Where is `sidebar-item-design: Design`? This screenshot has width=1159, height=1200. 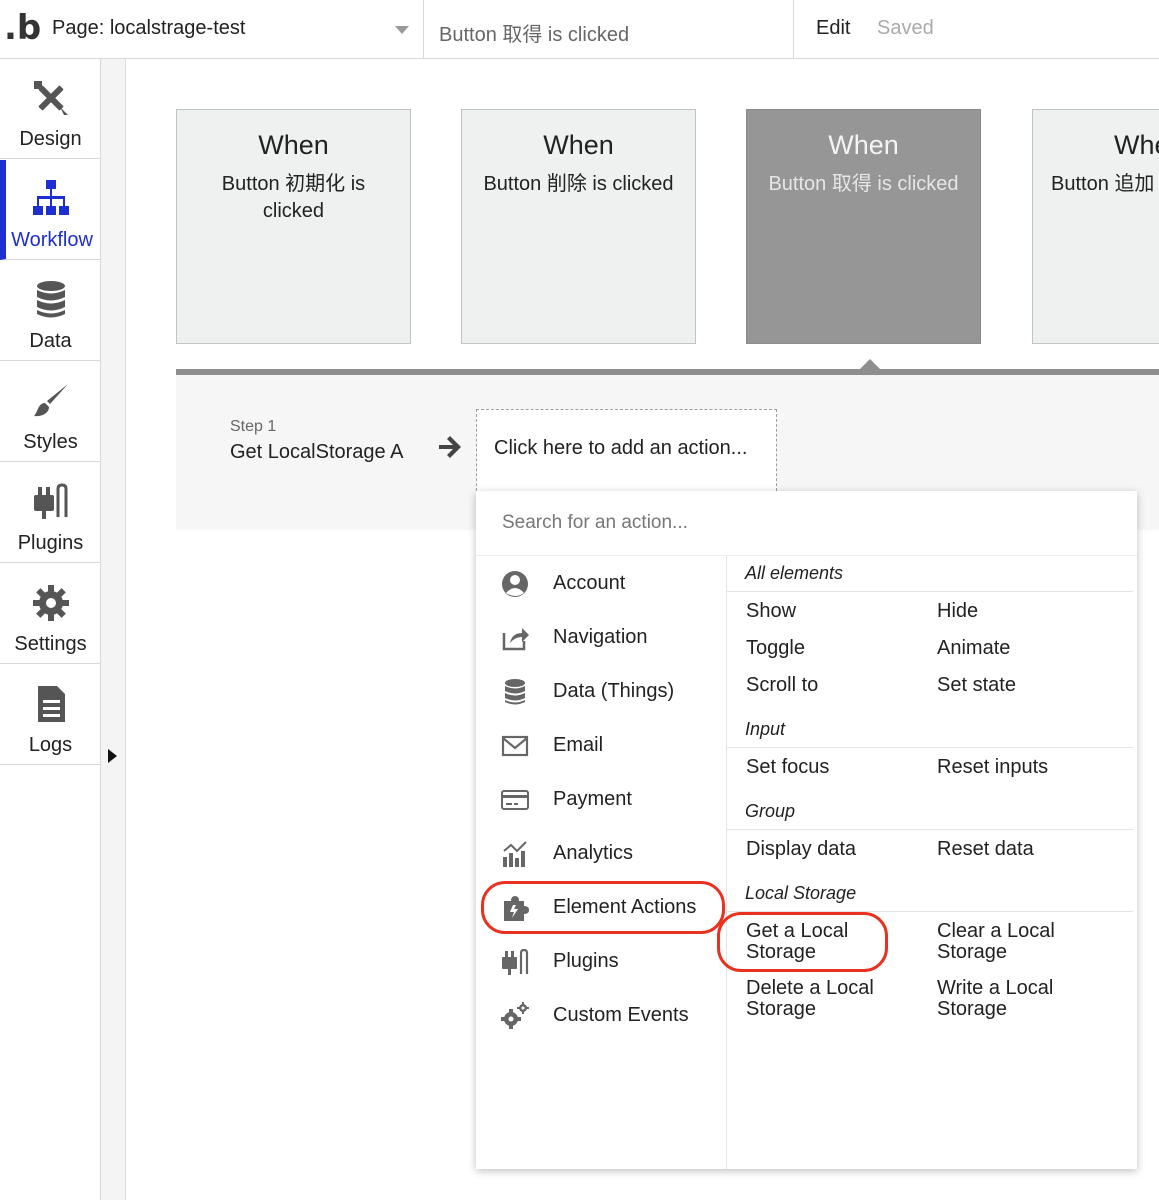 sidebar-item-design: Design is located at coordinates (50, 109).